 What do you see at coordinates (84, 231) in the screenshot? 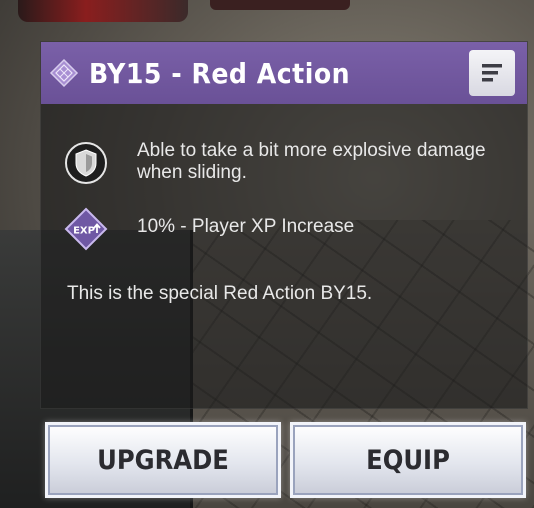
I see `exp-icon-text: EXP` at bounding box center [84, 231].